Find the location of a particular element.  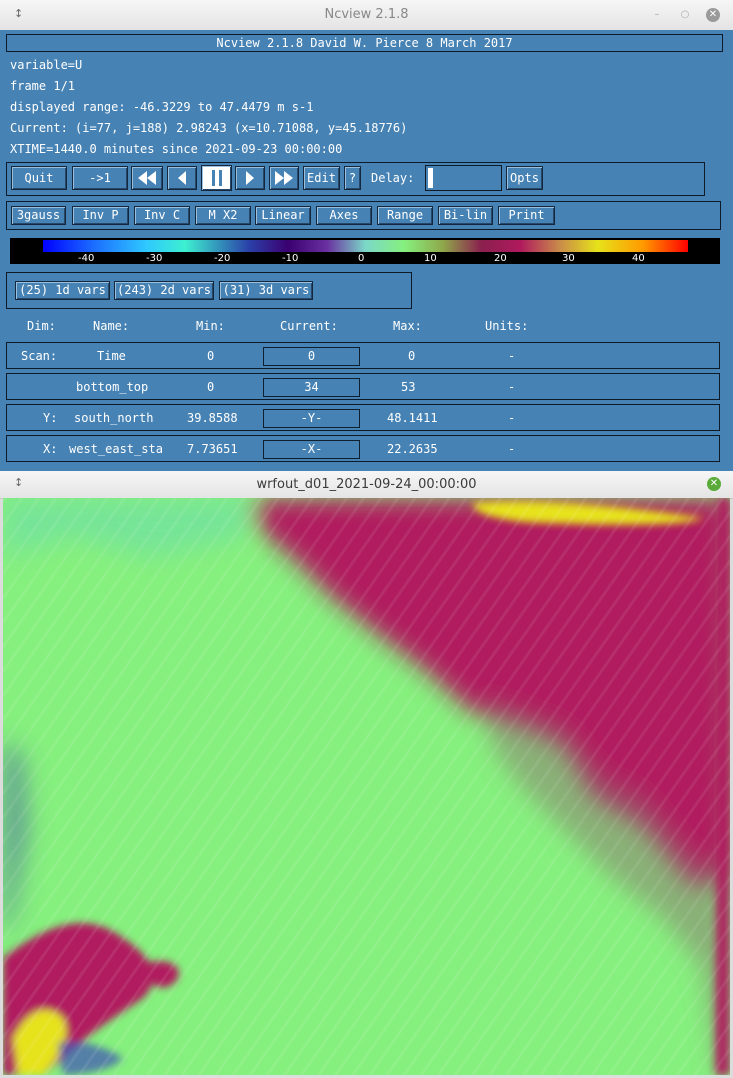

ncview-titlebar: ↕ Ncview 2.1.8 – ○ ✕ is located at coordinates (366, 15).